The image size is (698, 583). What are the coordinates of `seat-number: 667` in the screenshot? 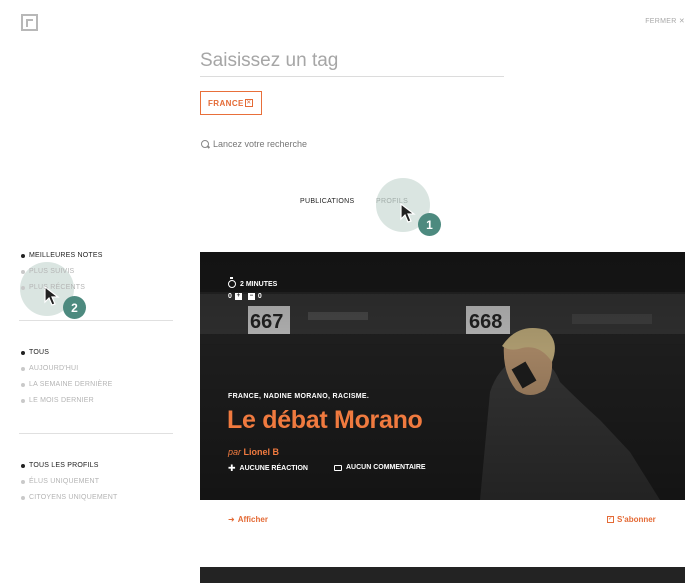 It's located at (266, 322).